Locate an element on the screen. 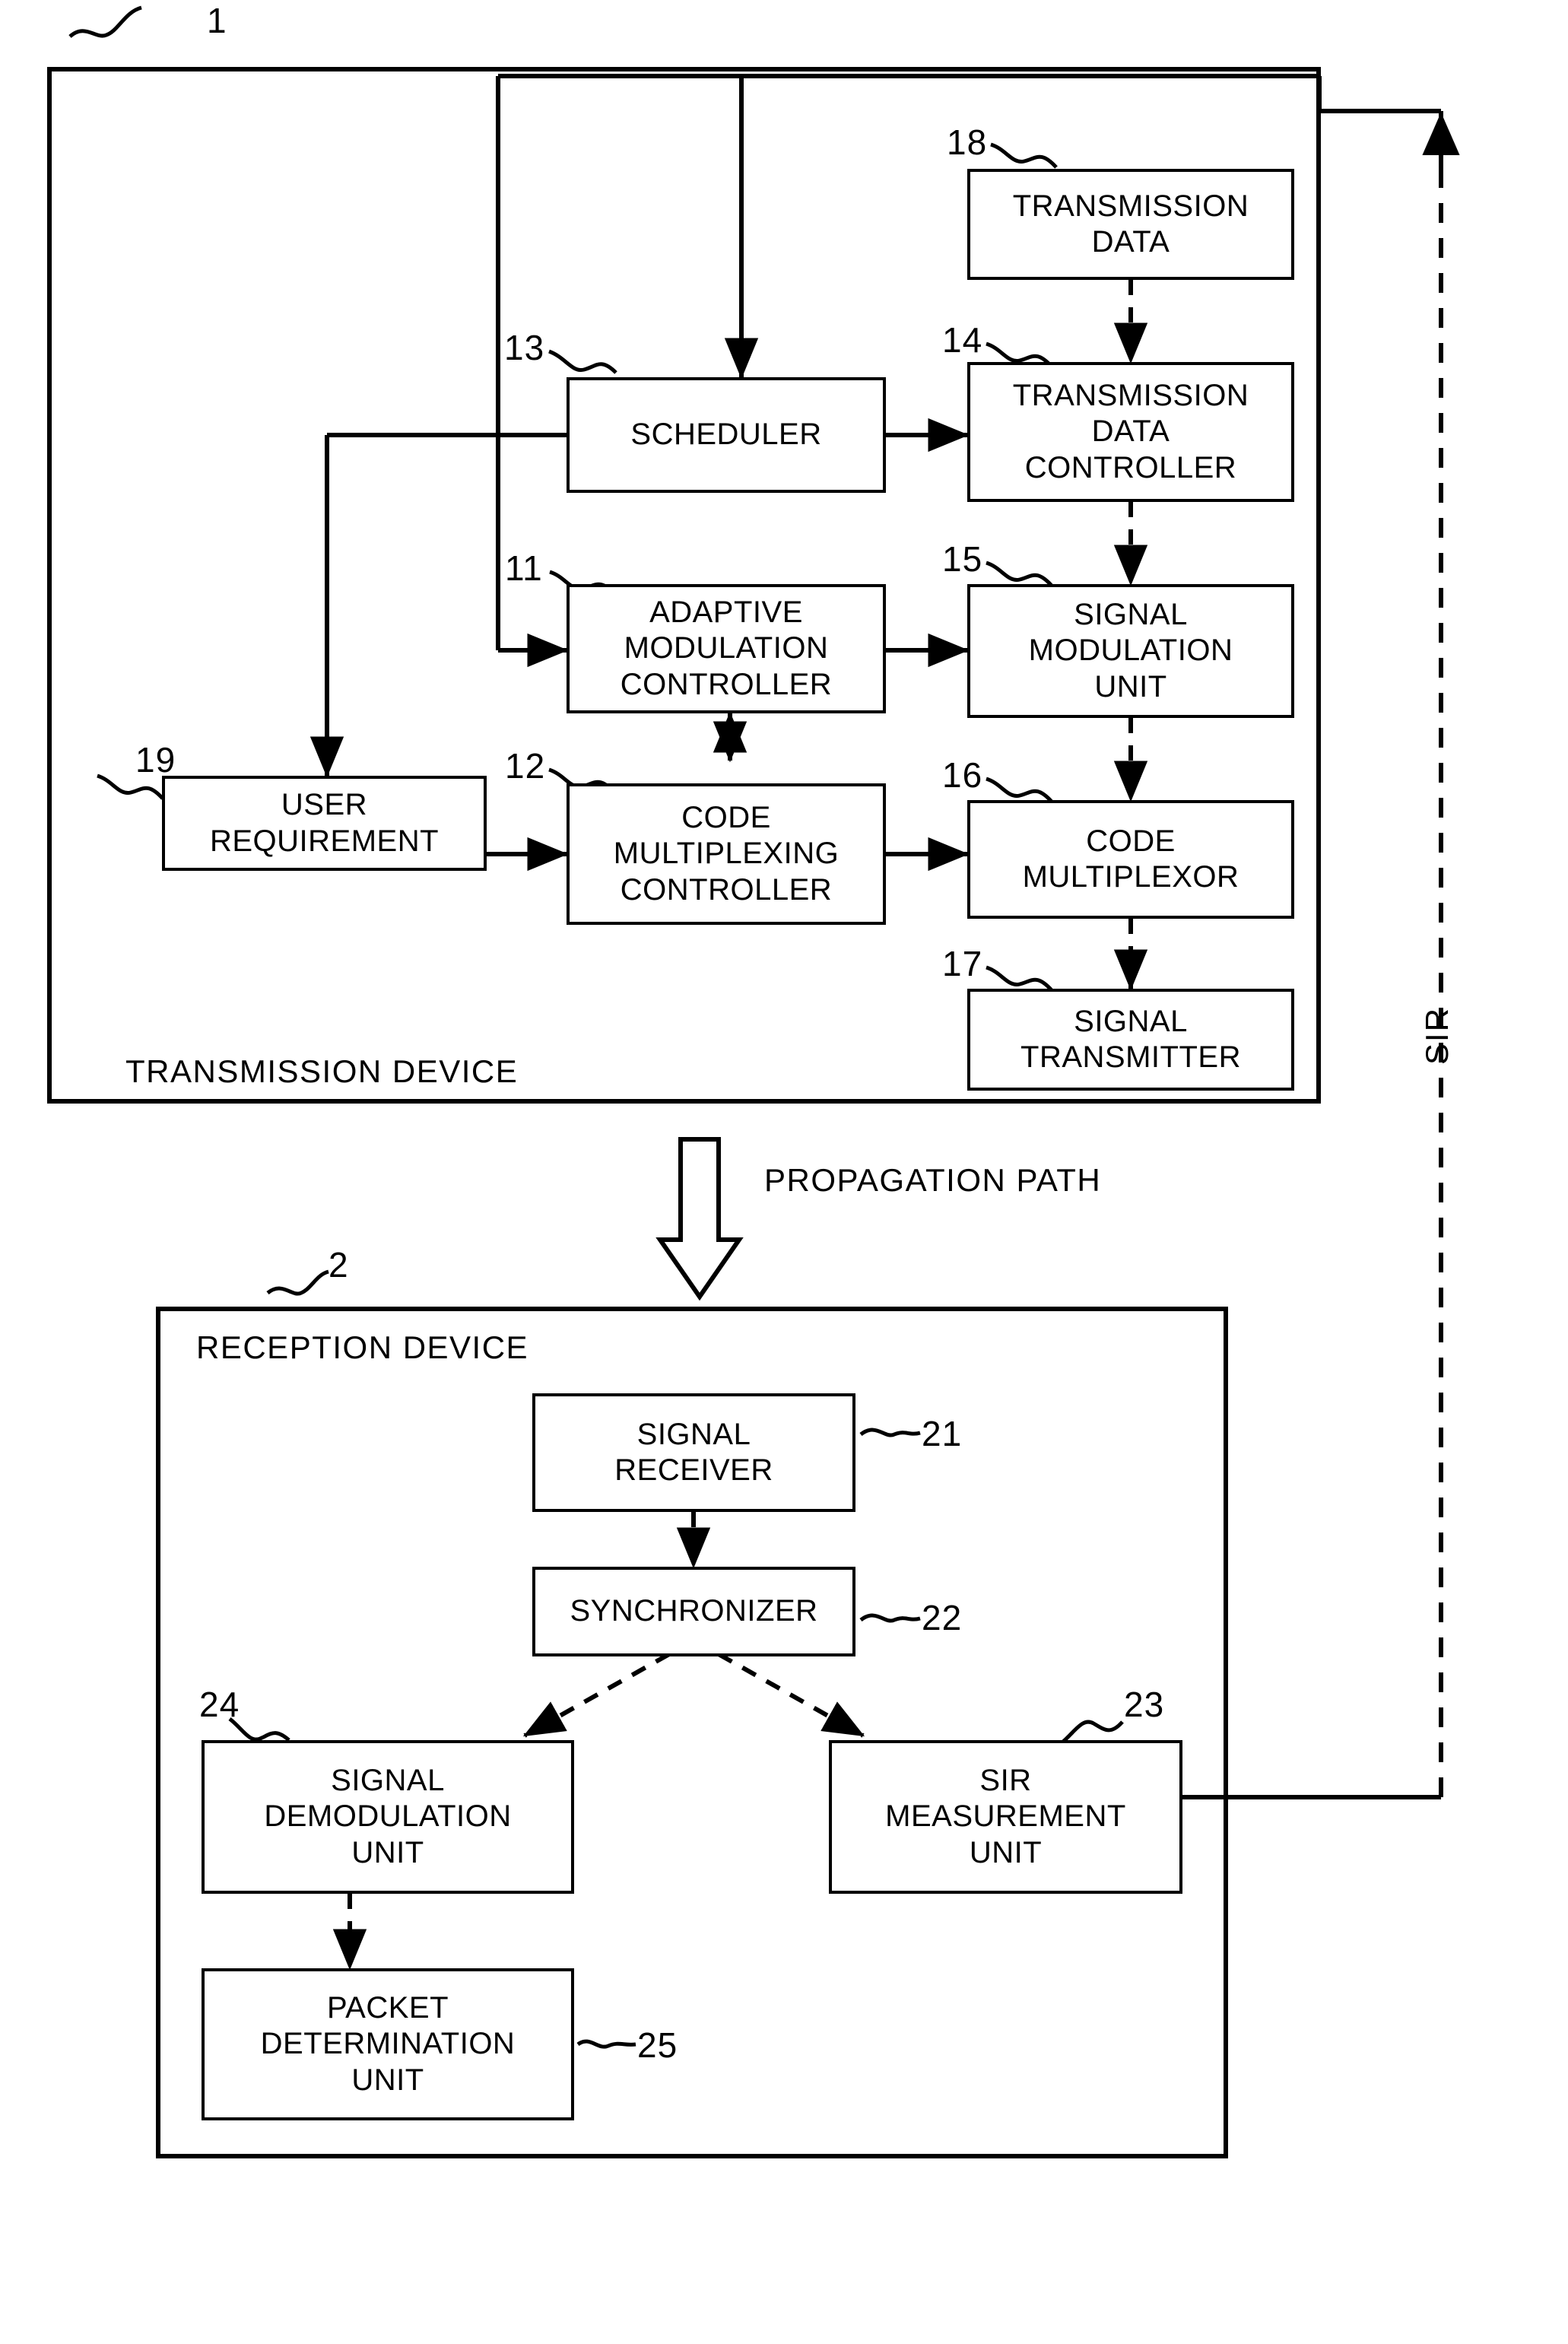 Image resolution: width=1568 pixels, height=2344 pixels. block-signal-modulation-unit-label: SIGNAL MODULATION UNIT is located at coordinates (1130, 651).